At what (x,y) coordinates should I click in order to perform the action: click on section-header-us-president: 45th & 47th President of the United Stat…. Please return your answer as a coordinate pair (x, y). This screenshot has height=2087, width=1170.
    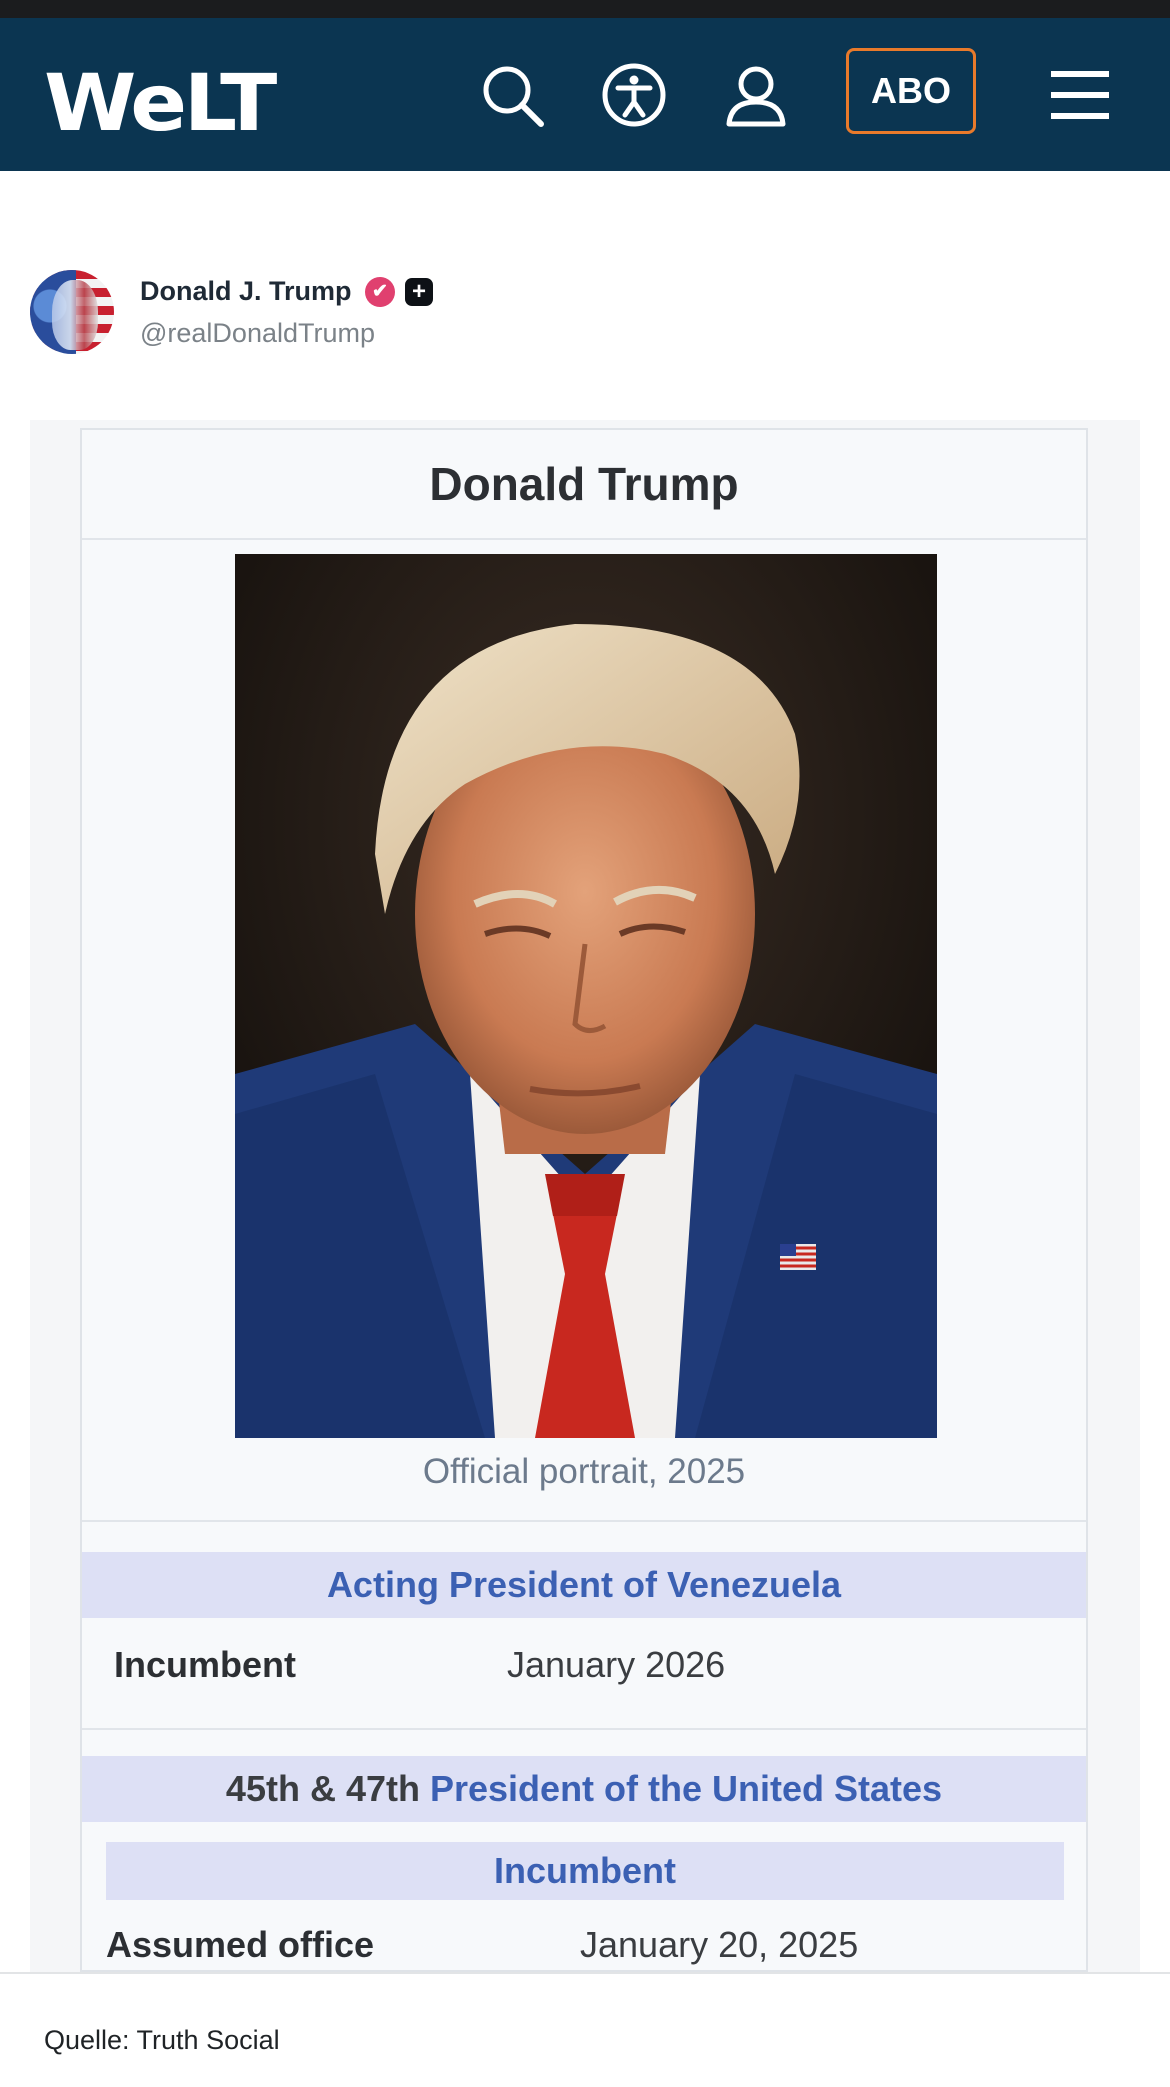
    Looking at the image, I should click on (584, 1789).